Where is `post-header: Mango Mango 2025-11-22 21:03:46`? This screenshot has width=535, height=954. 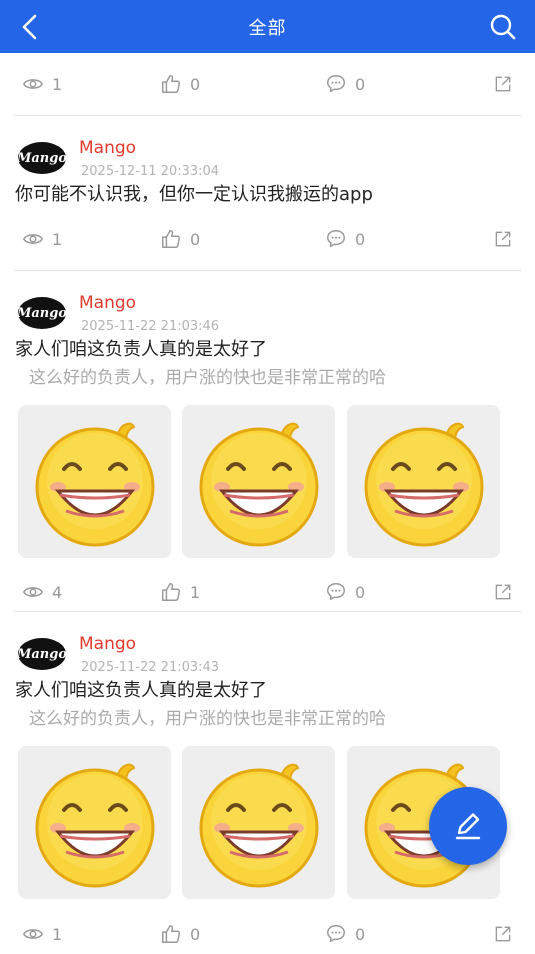
post-header: Mango Mango 2025-11-22 21:03:46 is located at coordinates (267, 302).